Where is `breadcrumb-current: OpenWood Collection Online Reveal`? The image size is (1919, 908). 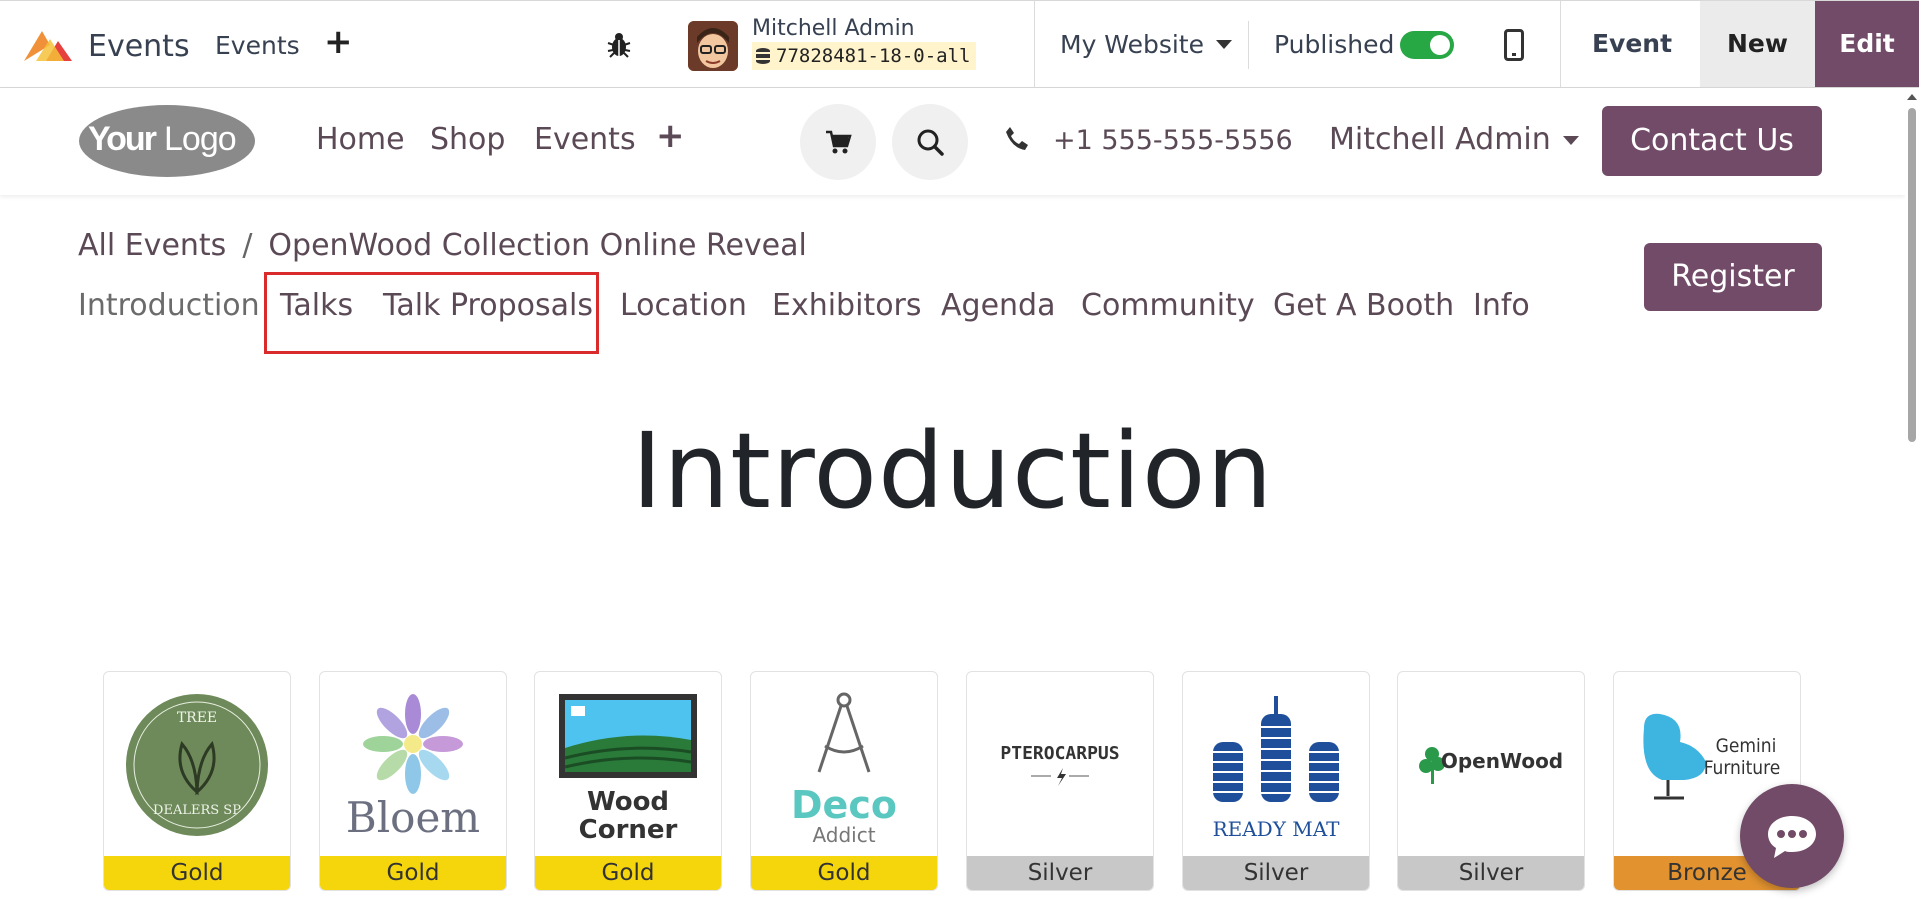
breadcrumb-current: OpenWood Collection Online Reveal is located at coordinates (537, 245).